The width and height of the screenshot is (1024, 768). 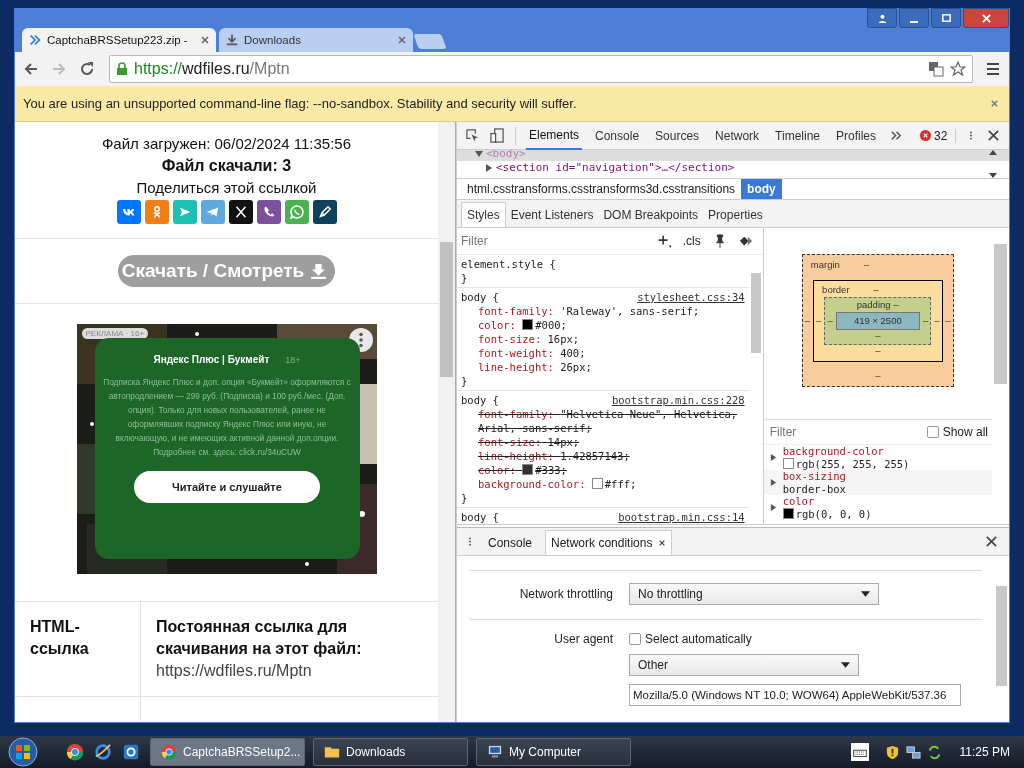 I want to click on content-box: 419 × 2500, so click(x=877, y=320).